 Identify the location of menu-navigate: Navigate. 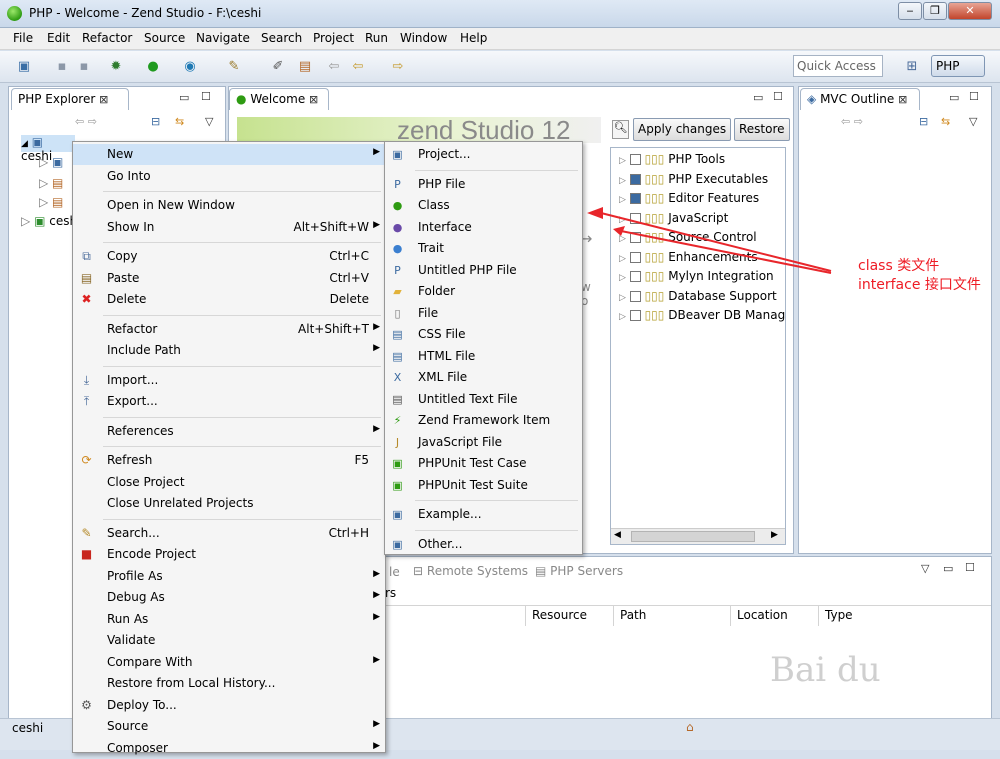
(223, 38).